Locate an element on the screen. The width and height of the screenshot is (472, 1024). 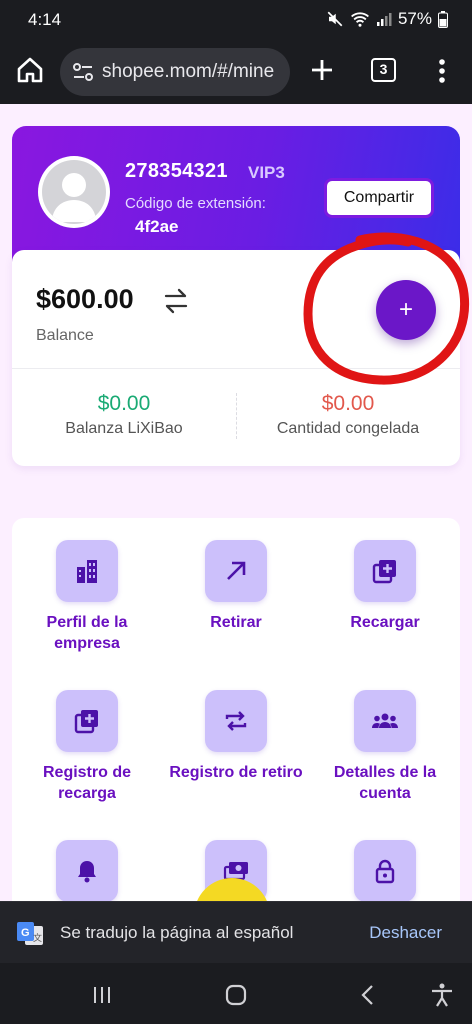
menu-label: Recargar is located at coordinates (385, 622).